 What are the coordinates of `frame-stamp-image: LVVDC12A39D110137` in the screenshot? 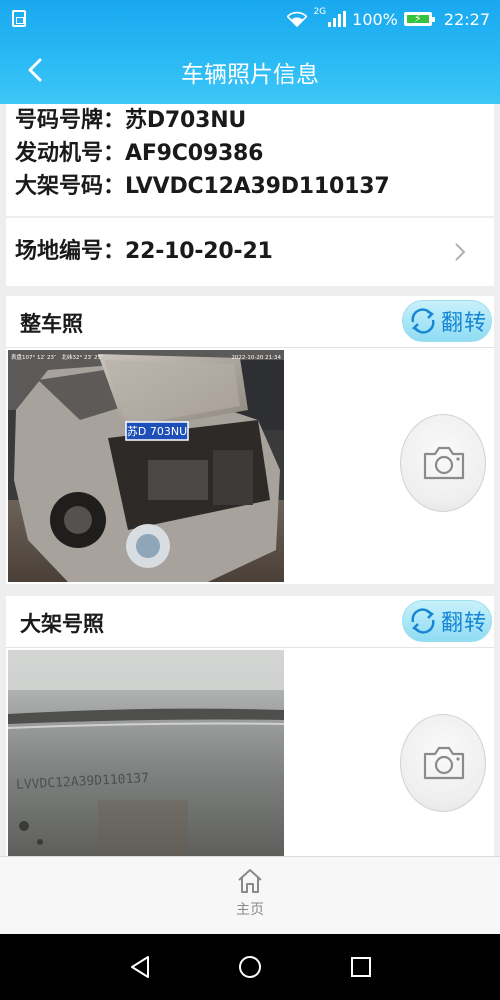 It's located at (146, 753).